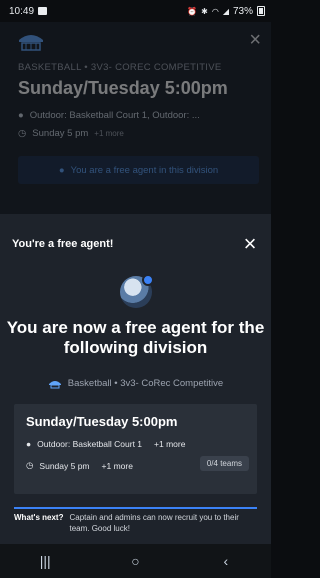 The image size is (320, 578). I want to click on time-row: ◷ Sunday 5 pm +1 more, so click(71, 133).